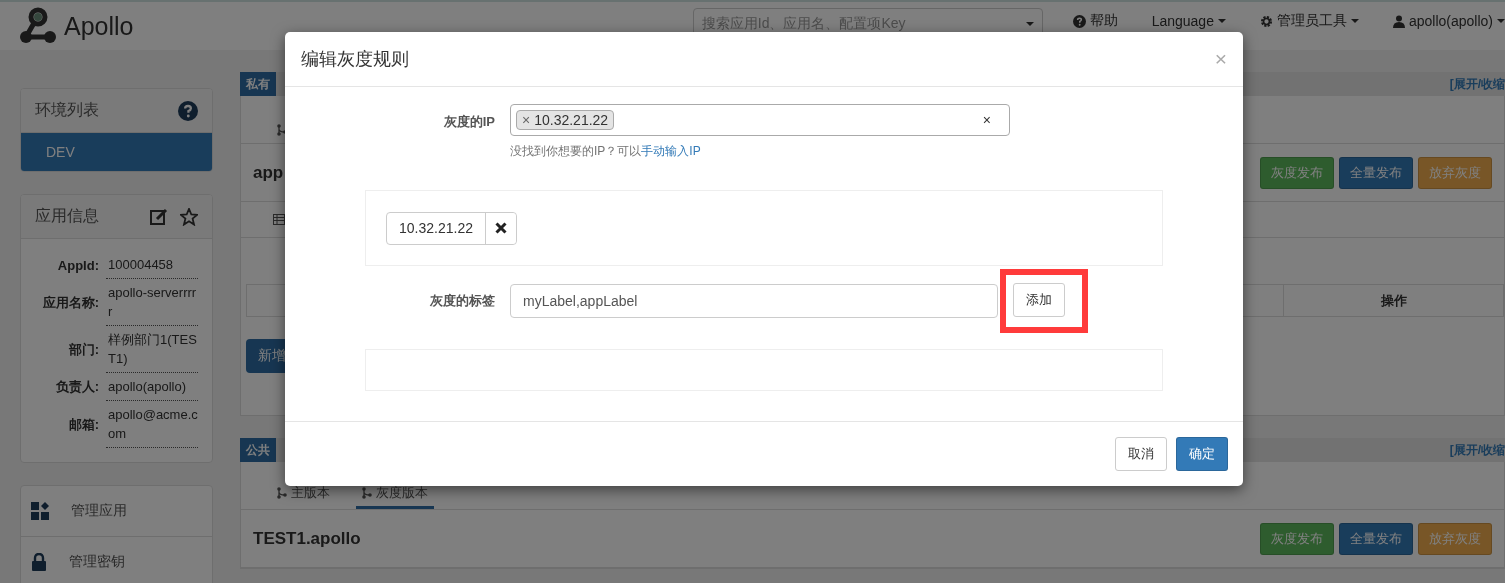 The width and height of the screenshot is (1505, 583). What do you see at coordinates (1029, 24) in the screenshot?
I see `caret-icon` at bounding box center [1029, 24].